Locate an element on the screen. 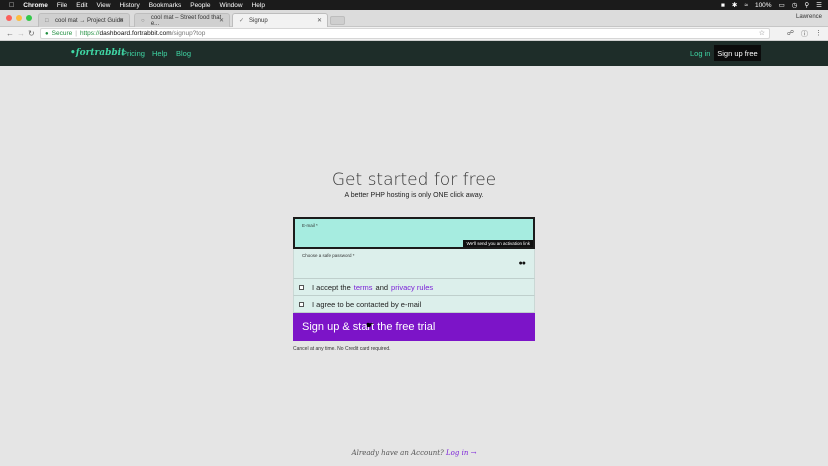  menu-people: People is located at coordinates (200, 5).